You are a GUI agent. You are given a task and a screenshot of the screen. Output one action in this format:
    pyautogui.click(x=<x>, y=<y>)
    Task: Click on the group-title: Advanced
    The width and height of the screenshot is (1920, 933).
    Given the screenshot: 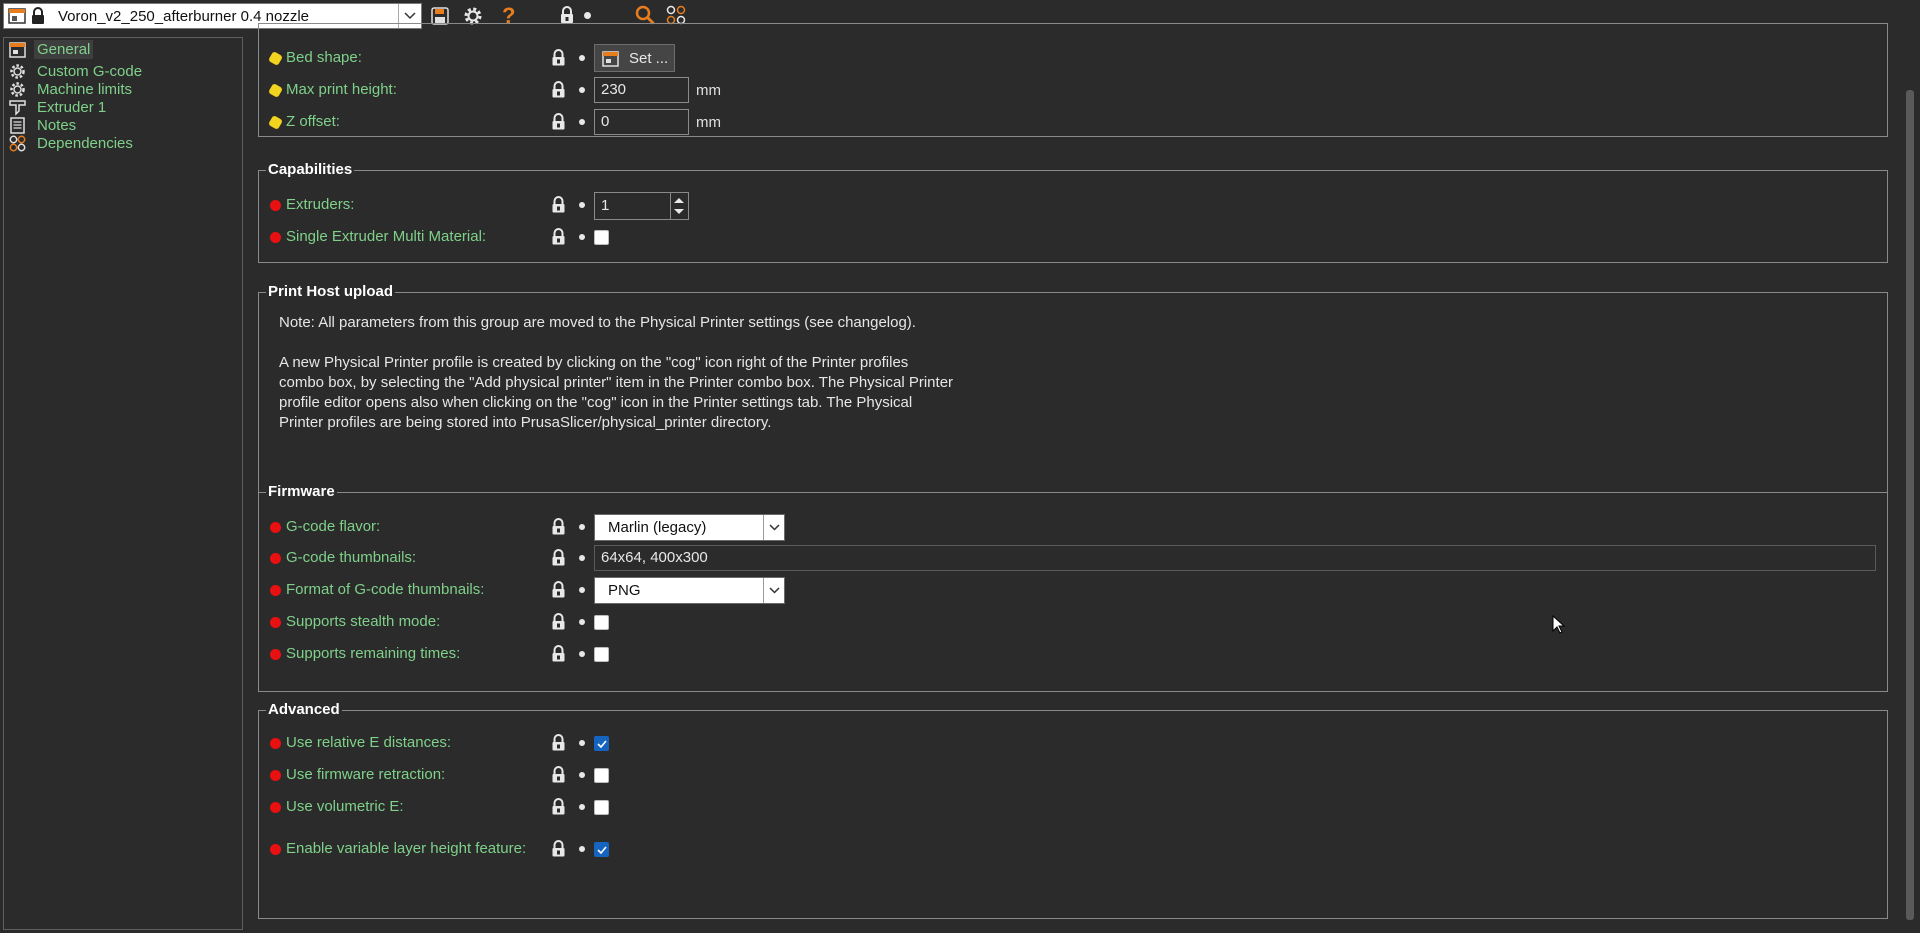 What is the action you would take?
    pyautogui.click(x=304, y=710)
    